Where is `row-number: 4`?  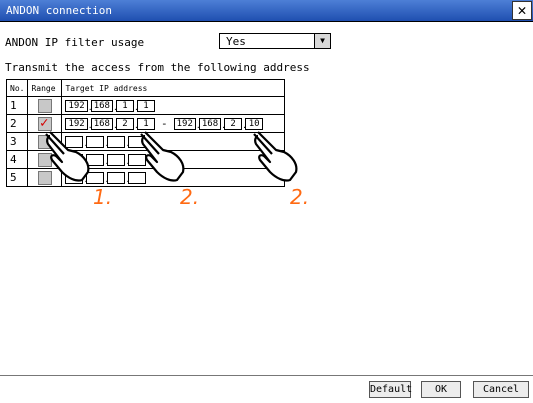
row-number: 4 is located at coordinates (17, 159).